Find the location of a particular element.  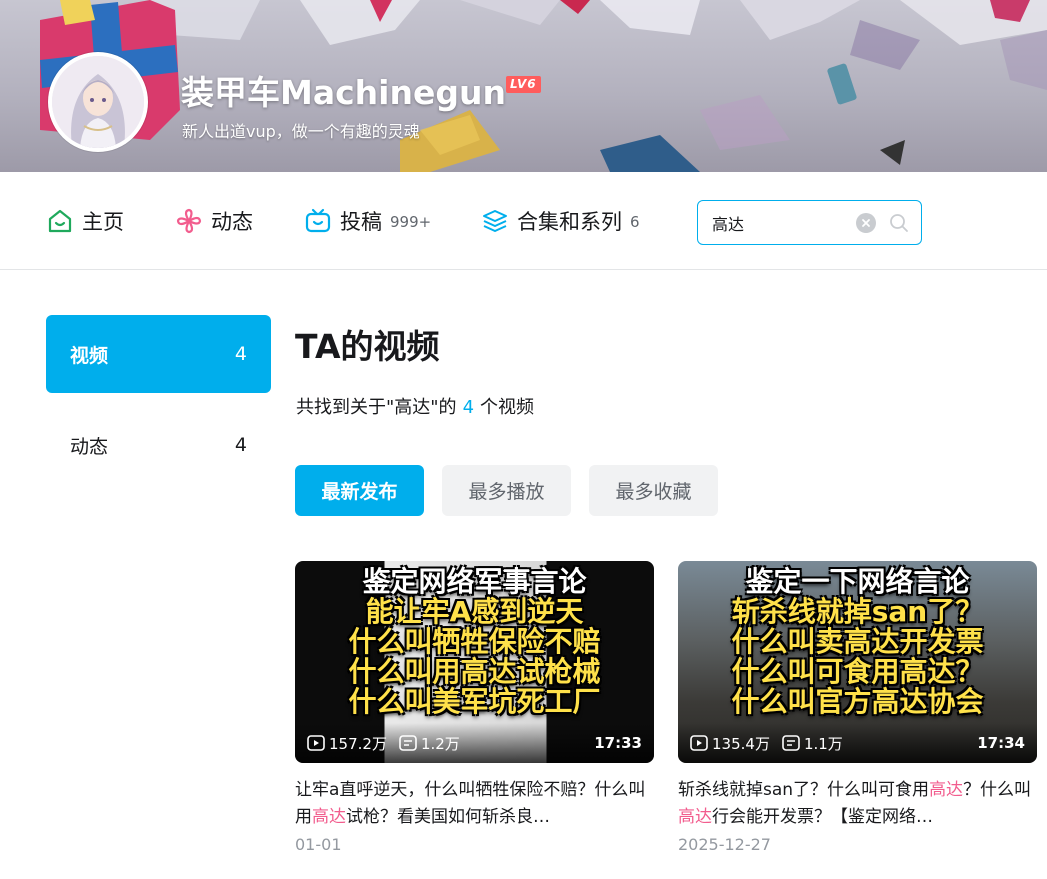

nav-item-home: 主页 is located at coordinates (85, 221).